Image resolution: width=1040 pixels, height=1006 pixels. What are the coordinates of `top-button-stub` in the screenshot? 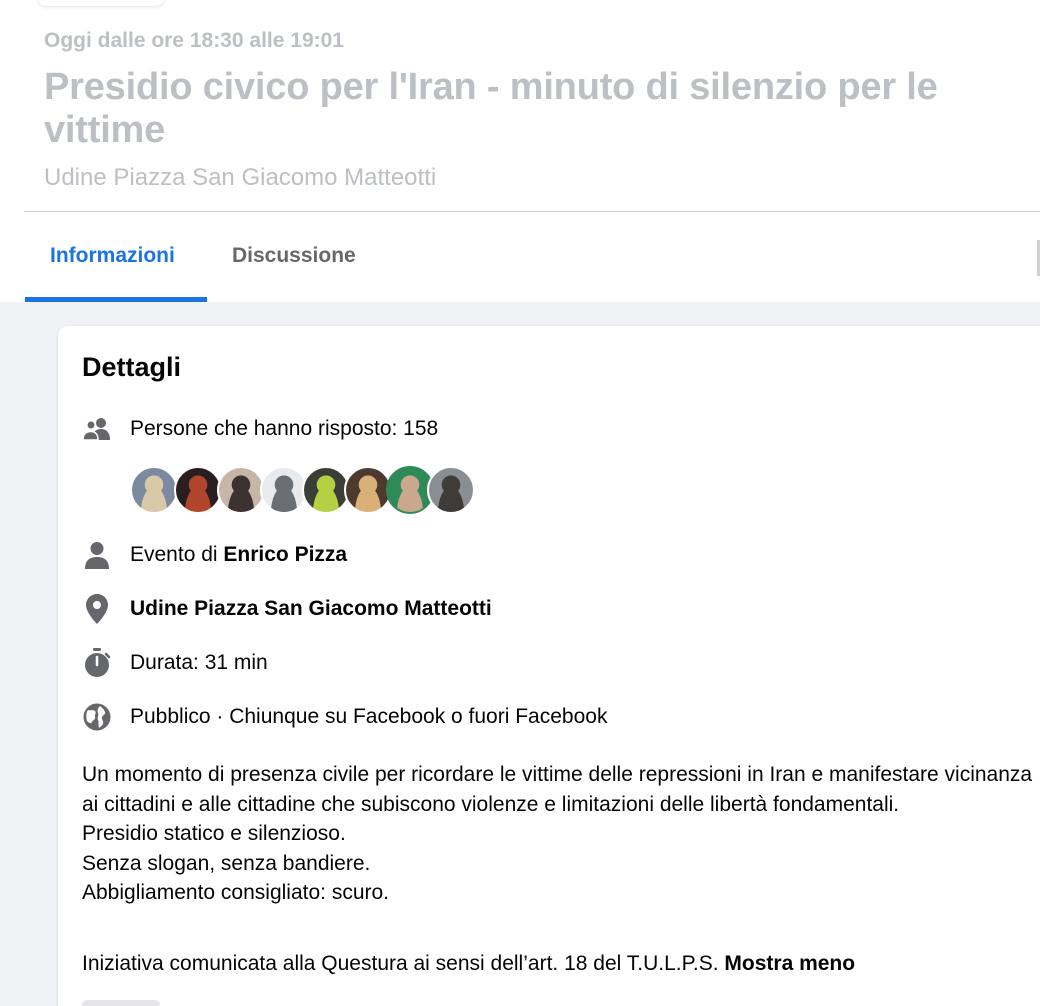 It's located at (101, 3).